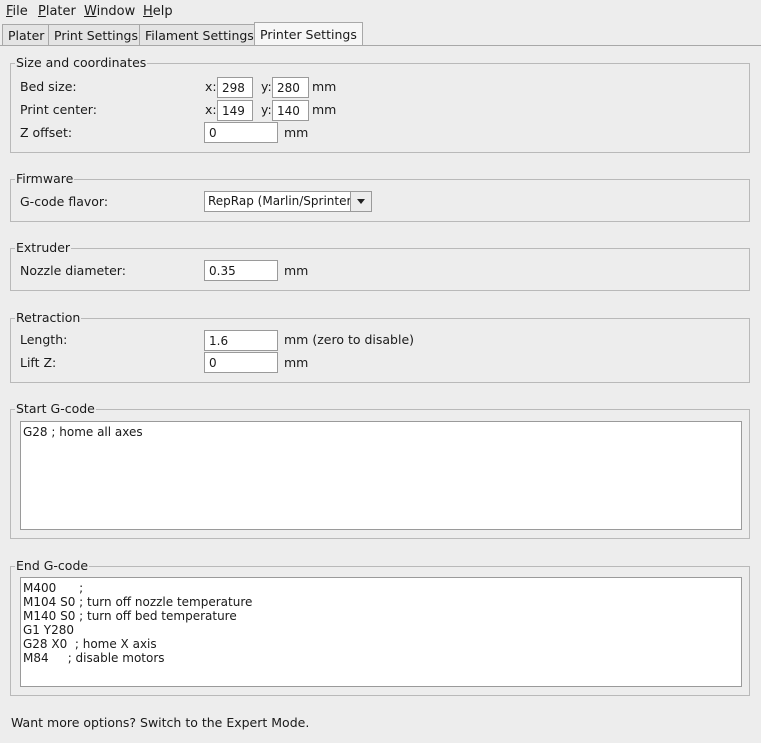 This screenshot has height=743, width=761. Describe the element at coordinates (235, 110) in the screenshot. I see `print-center-x-input` at that location.